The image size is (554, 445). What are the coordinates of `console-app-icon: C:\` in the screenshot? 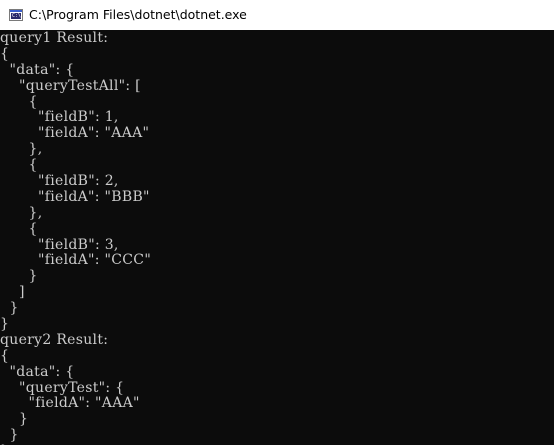 It's located at (16, 15).